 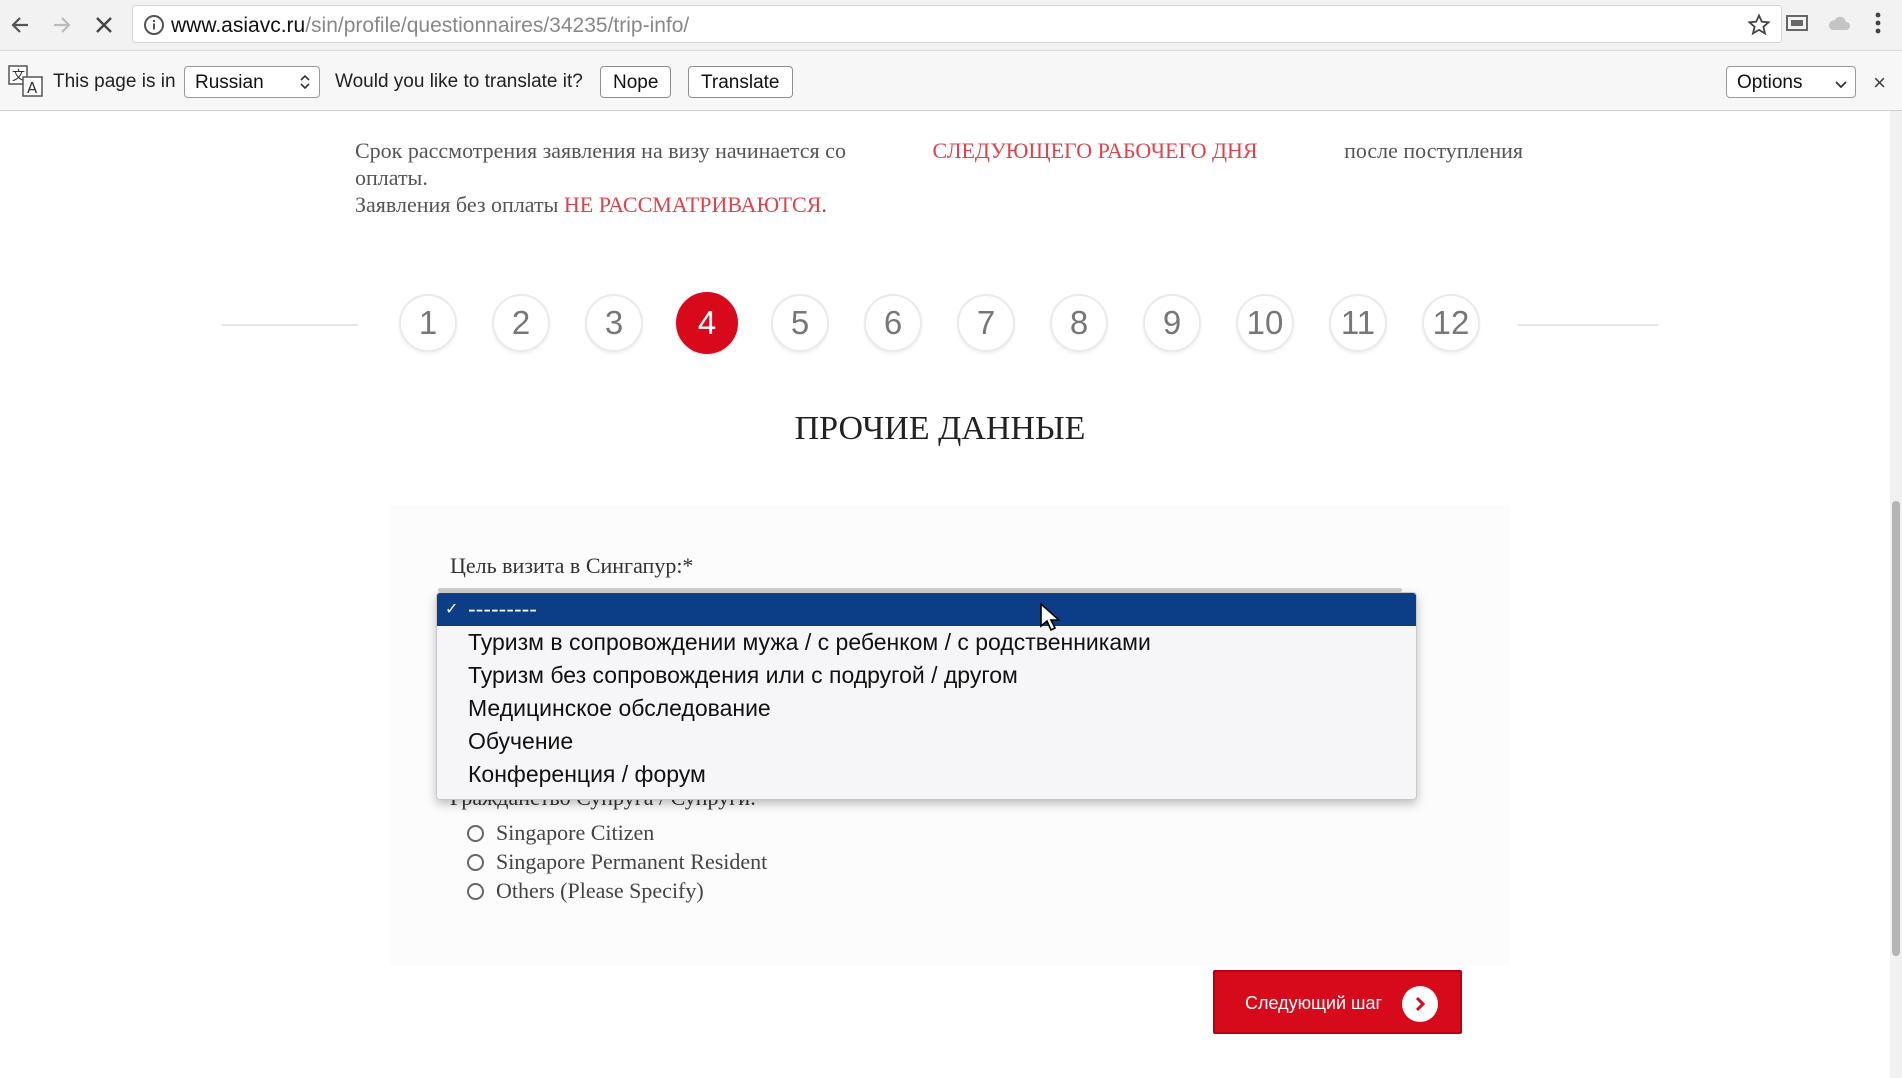 What do you see at coordinates (619, 708) in the screenshot?
I see `option-label: Медицинское обследование` at bounding box center [619, 708].